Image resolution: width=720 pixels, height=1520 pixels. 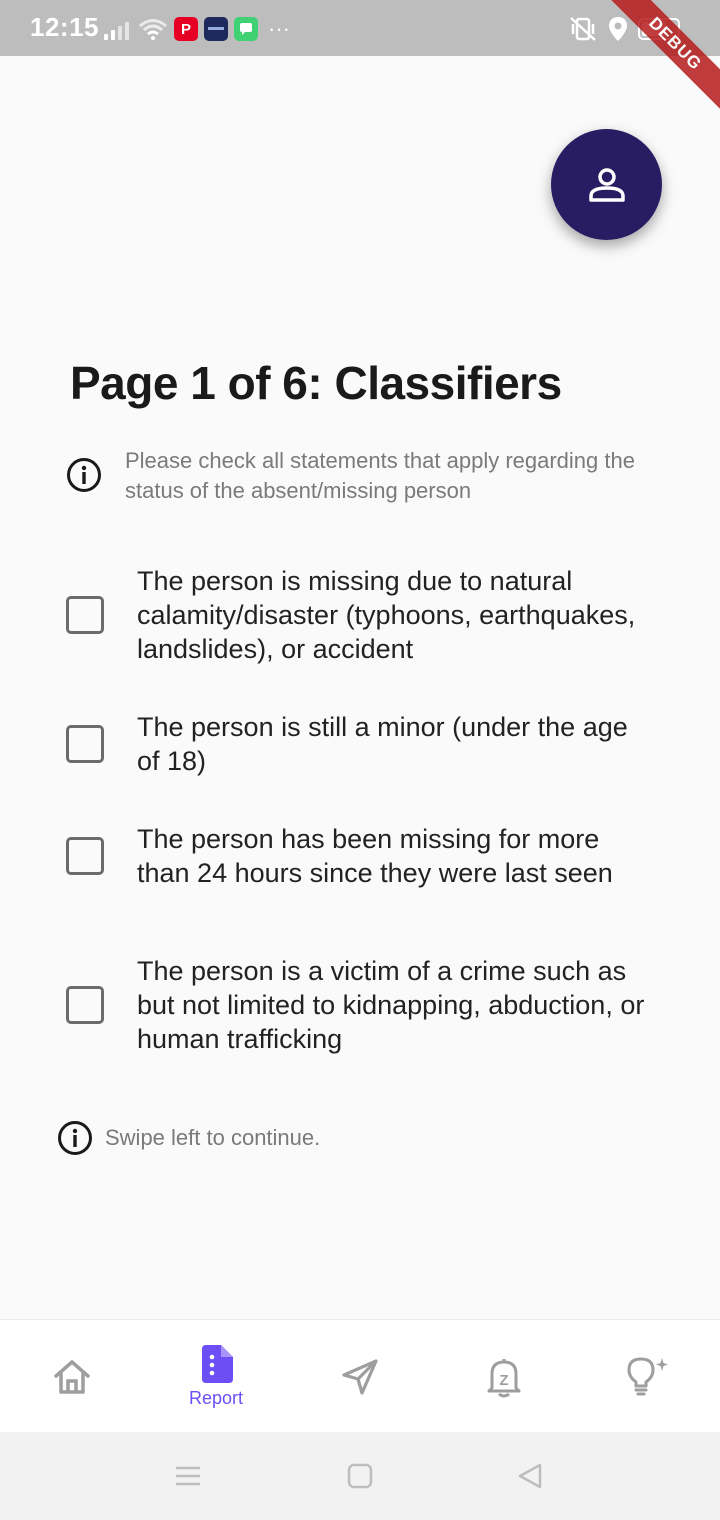 I want to click on back-triangle-icon, so click(x=530, y=1476).